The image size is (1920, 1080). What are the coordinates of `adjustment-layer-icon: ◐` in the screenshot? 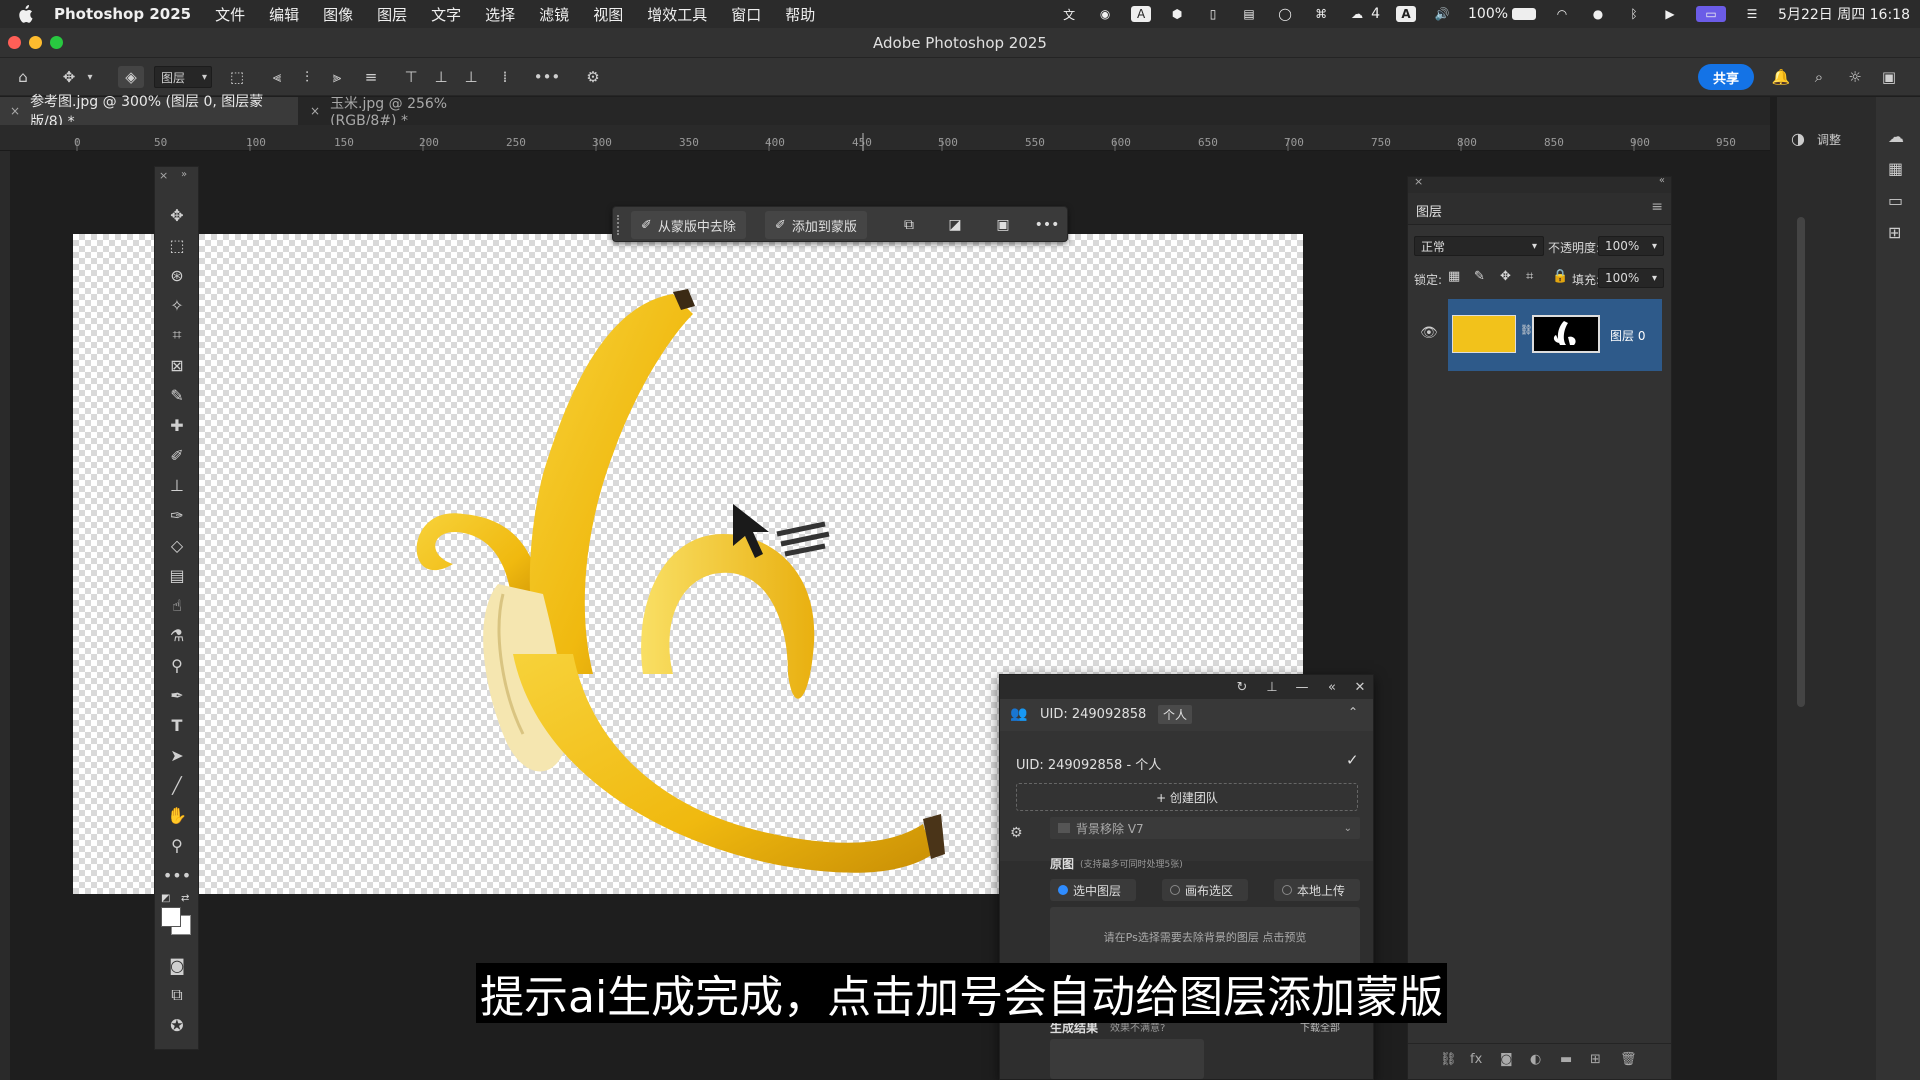 It's located at (1535, 1059).